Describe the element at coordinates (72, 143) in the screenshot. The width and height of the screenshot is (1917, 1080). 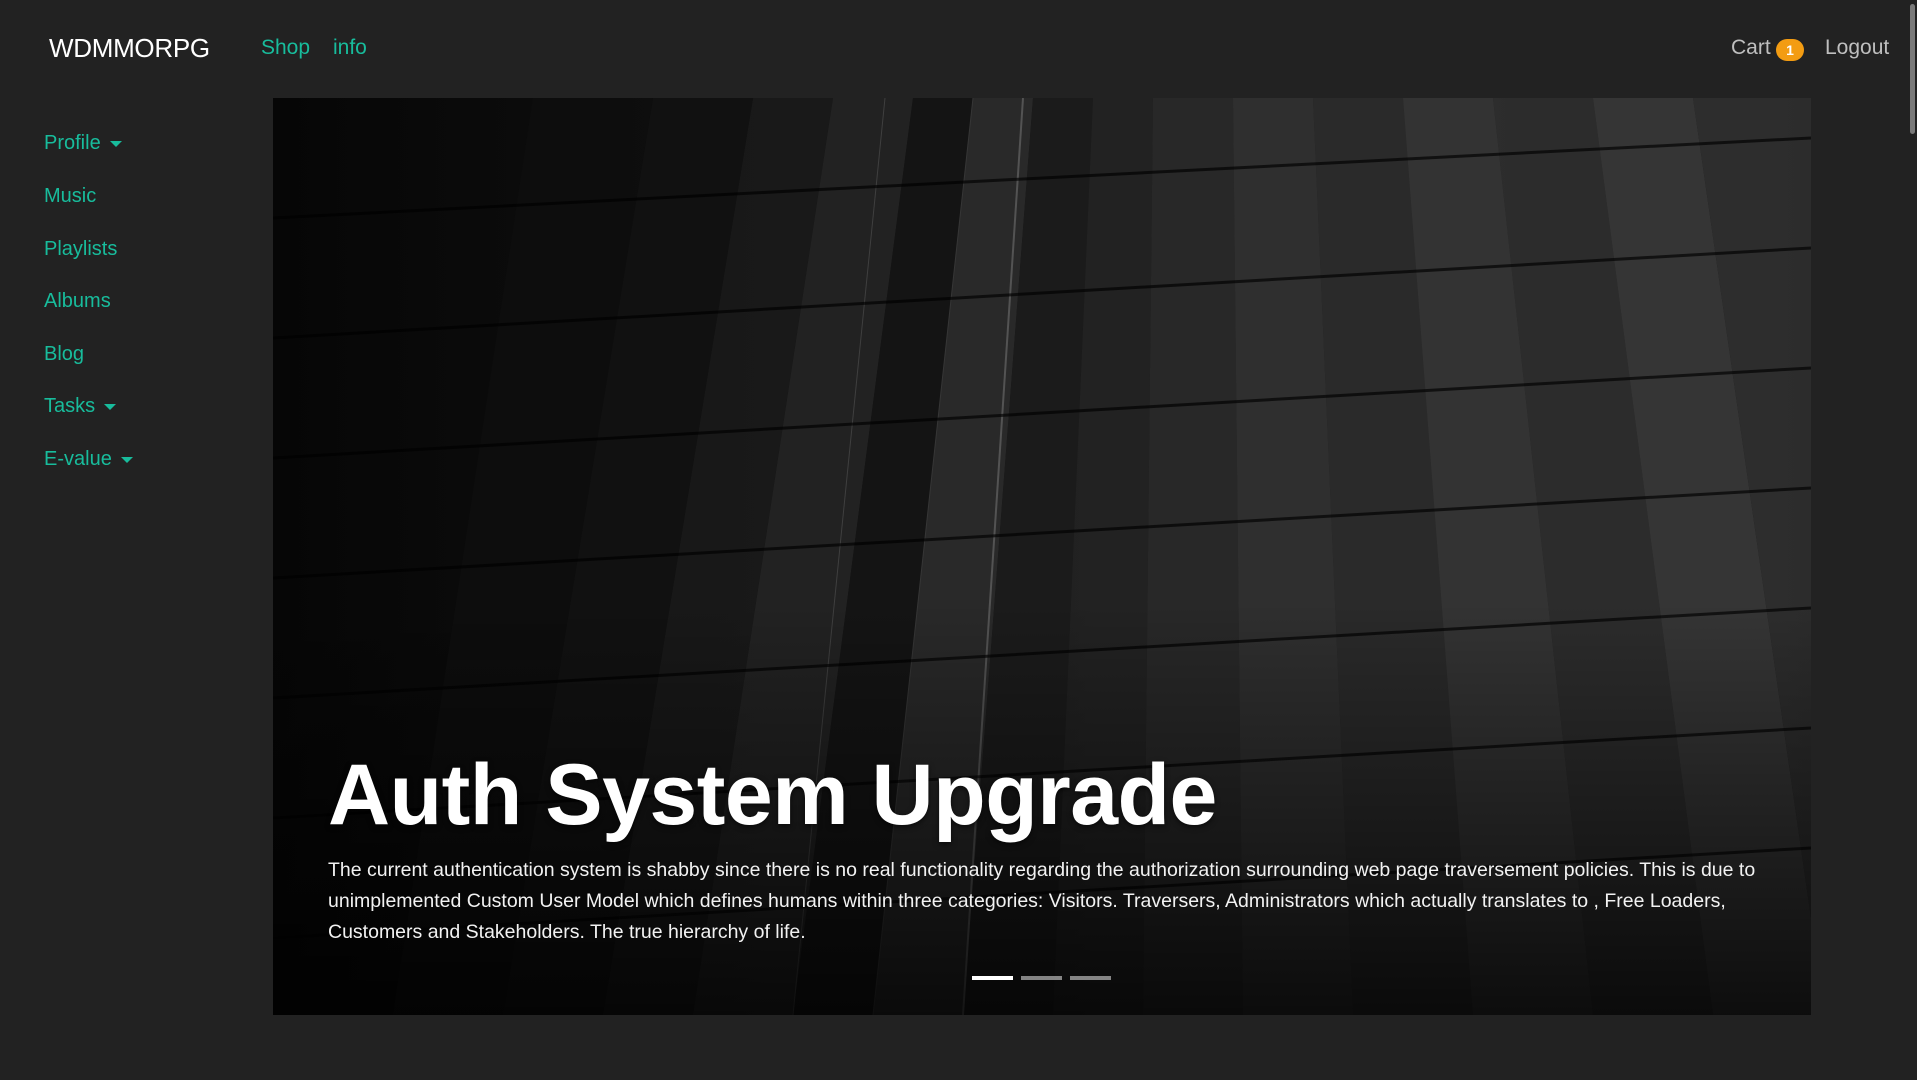
I see `sidebar-item-label: Profile` at that location.